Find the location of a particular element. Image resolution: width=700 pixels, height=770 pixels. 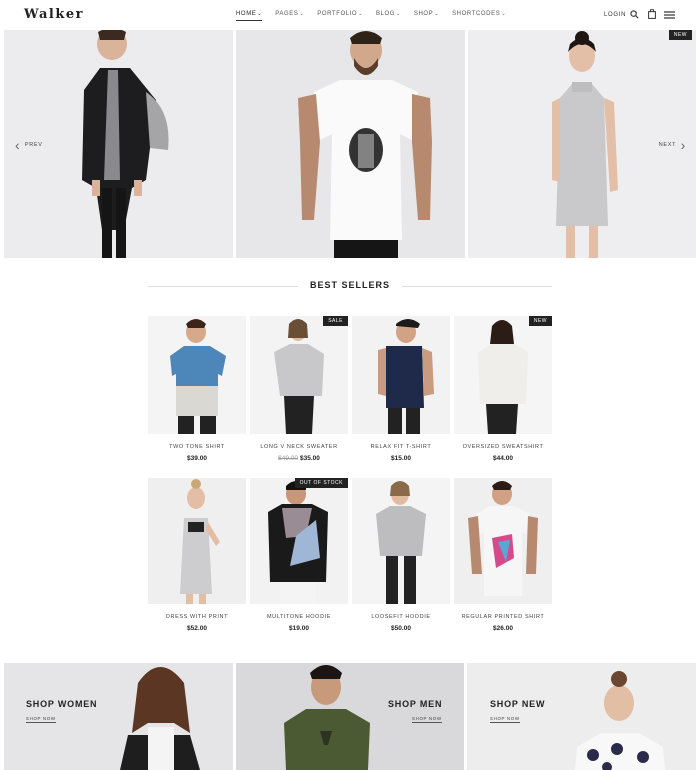

nav-item-portfolio: PORTFOLIO⌄ is located at coordinates (340, 16).